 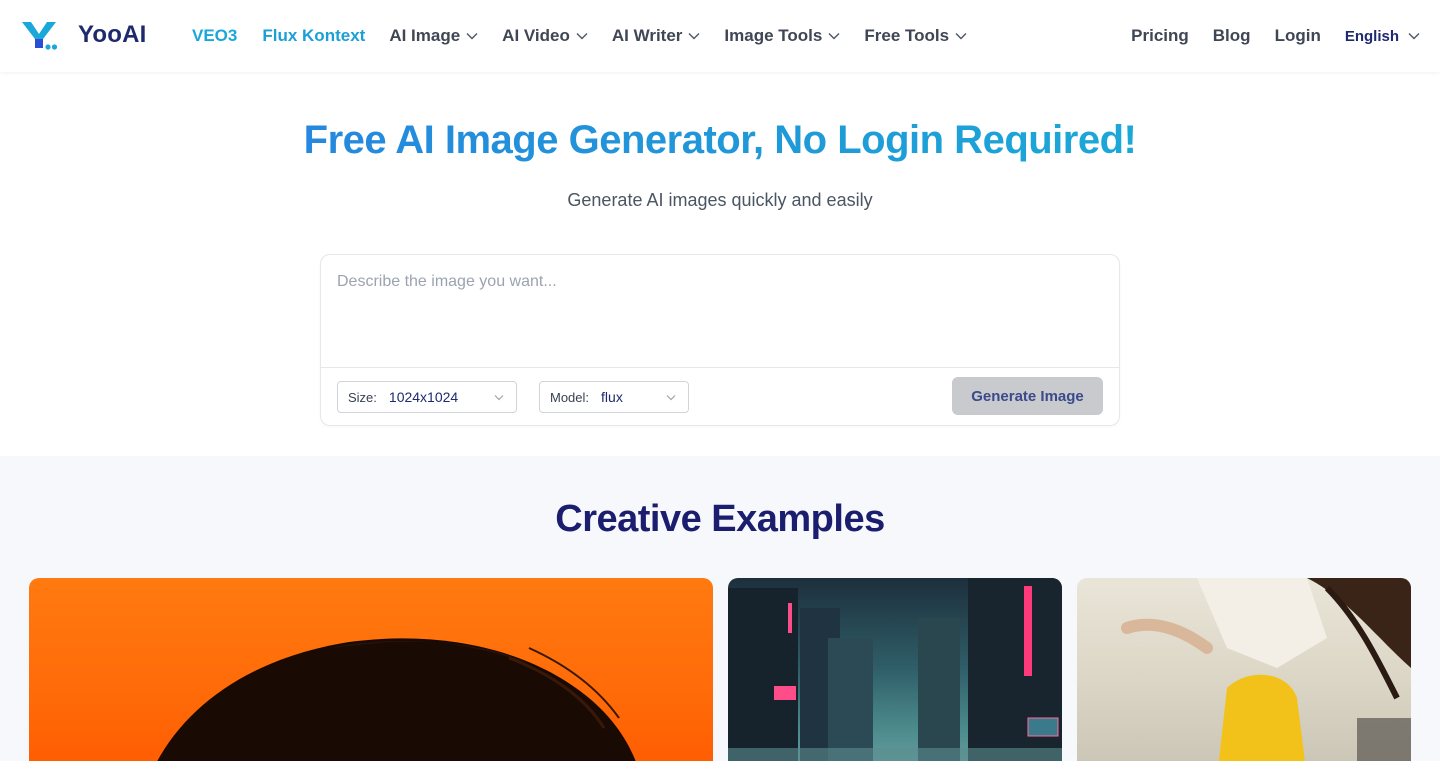 I want to click on nav-item-free-tools: Free Tools, so click(x=915, y=36).